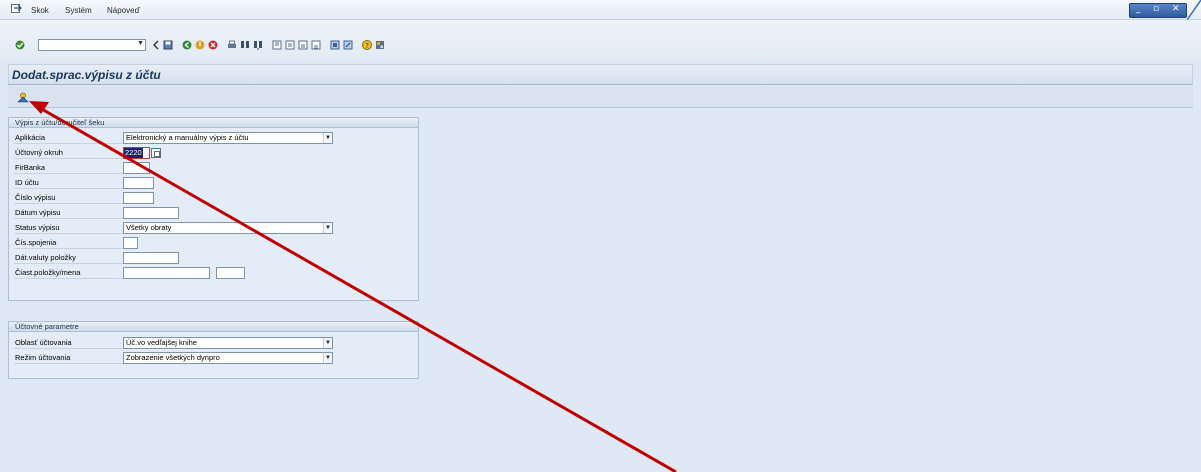 Image resolution: width=1201 pixels, height=472 pixels. Describe the element at coordinates (68, 168) in the screenshot. I see `house-bank-label: FirBanka` at that location.